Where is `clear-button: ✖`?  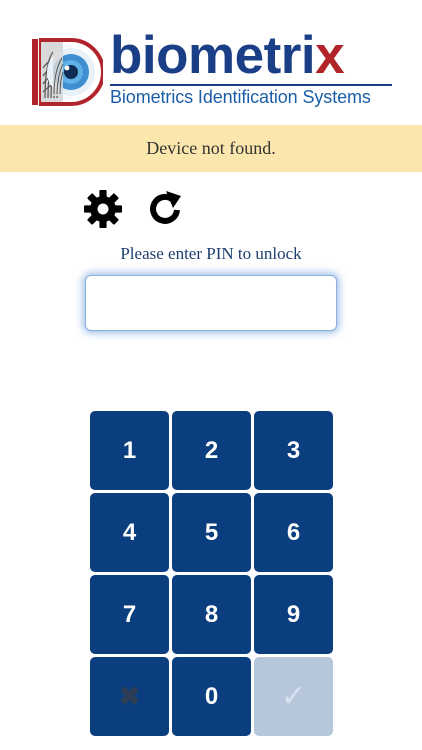
clear-button: ✖ is located at coordinates (129, 696).